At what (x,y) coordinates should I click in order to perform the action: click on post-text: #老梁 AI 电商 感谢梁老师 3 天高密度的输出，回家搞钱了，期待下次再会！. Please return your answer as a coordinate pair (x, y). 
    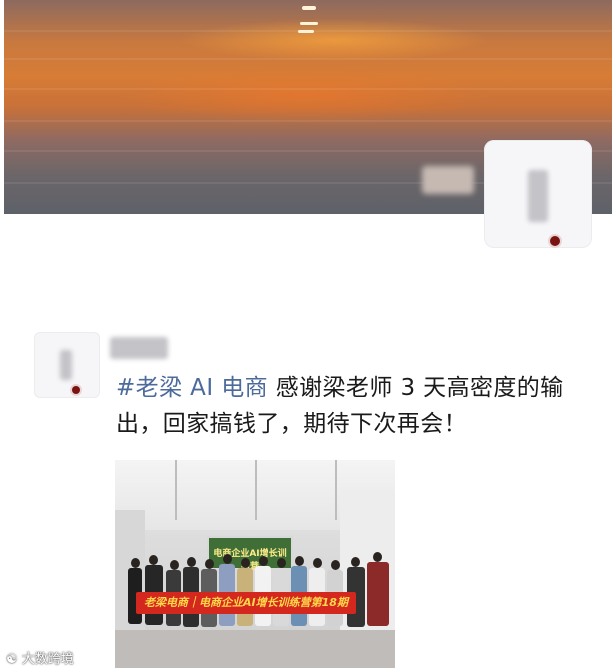
    Looking at the image, I should click on (350, 406).